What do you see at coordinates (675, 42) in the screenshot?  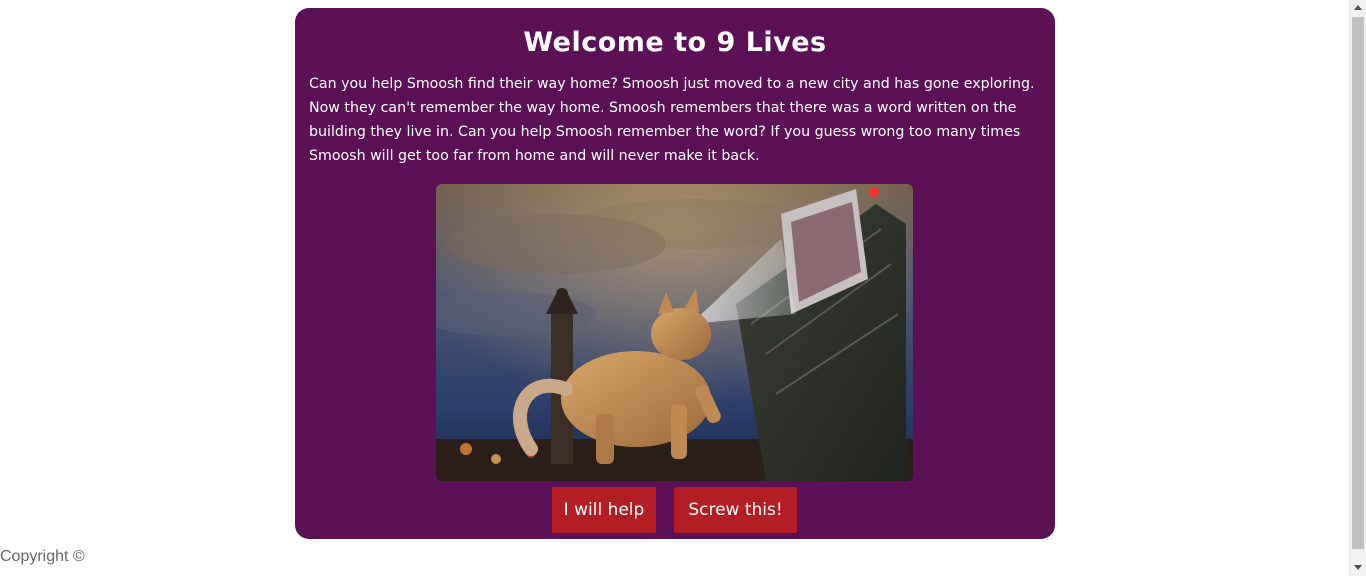 I see `page-title: Welcome to 9 Lives` at bounding box center [675, 42].